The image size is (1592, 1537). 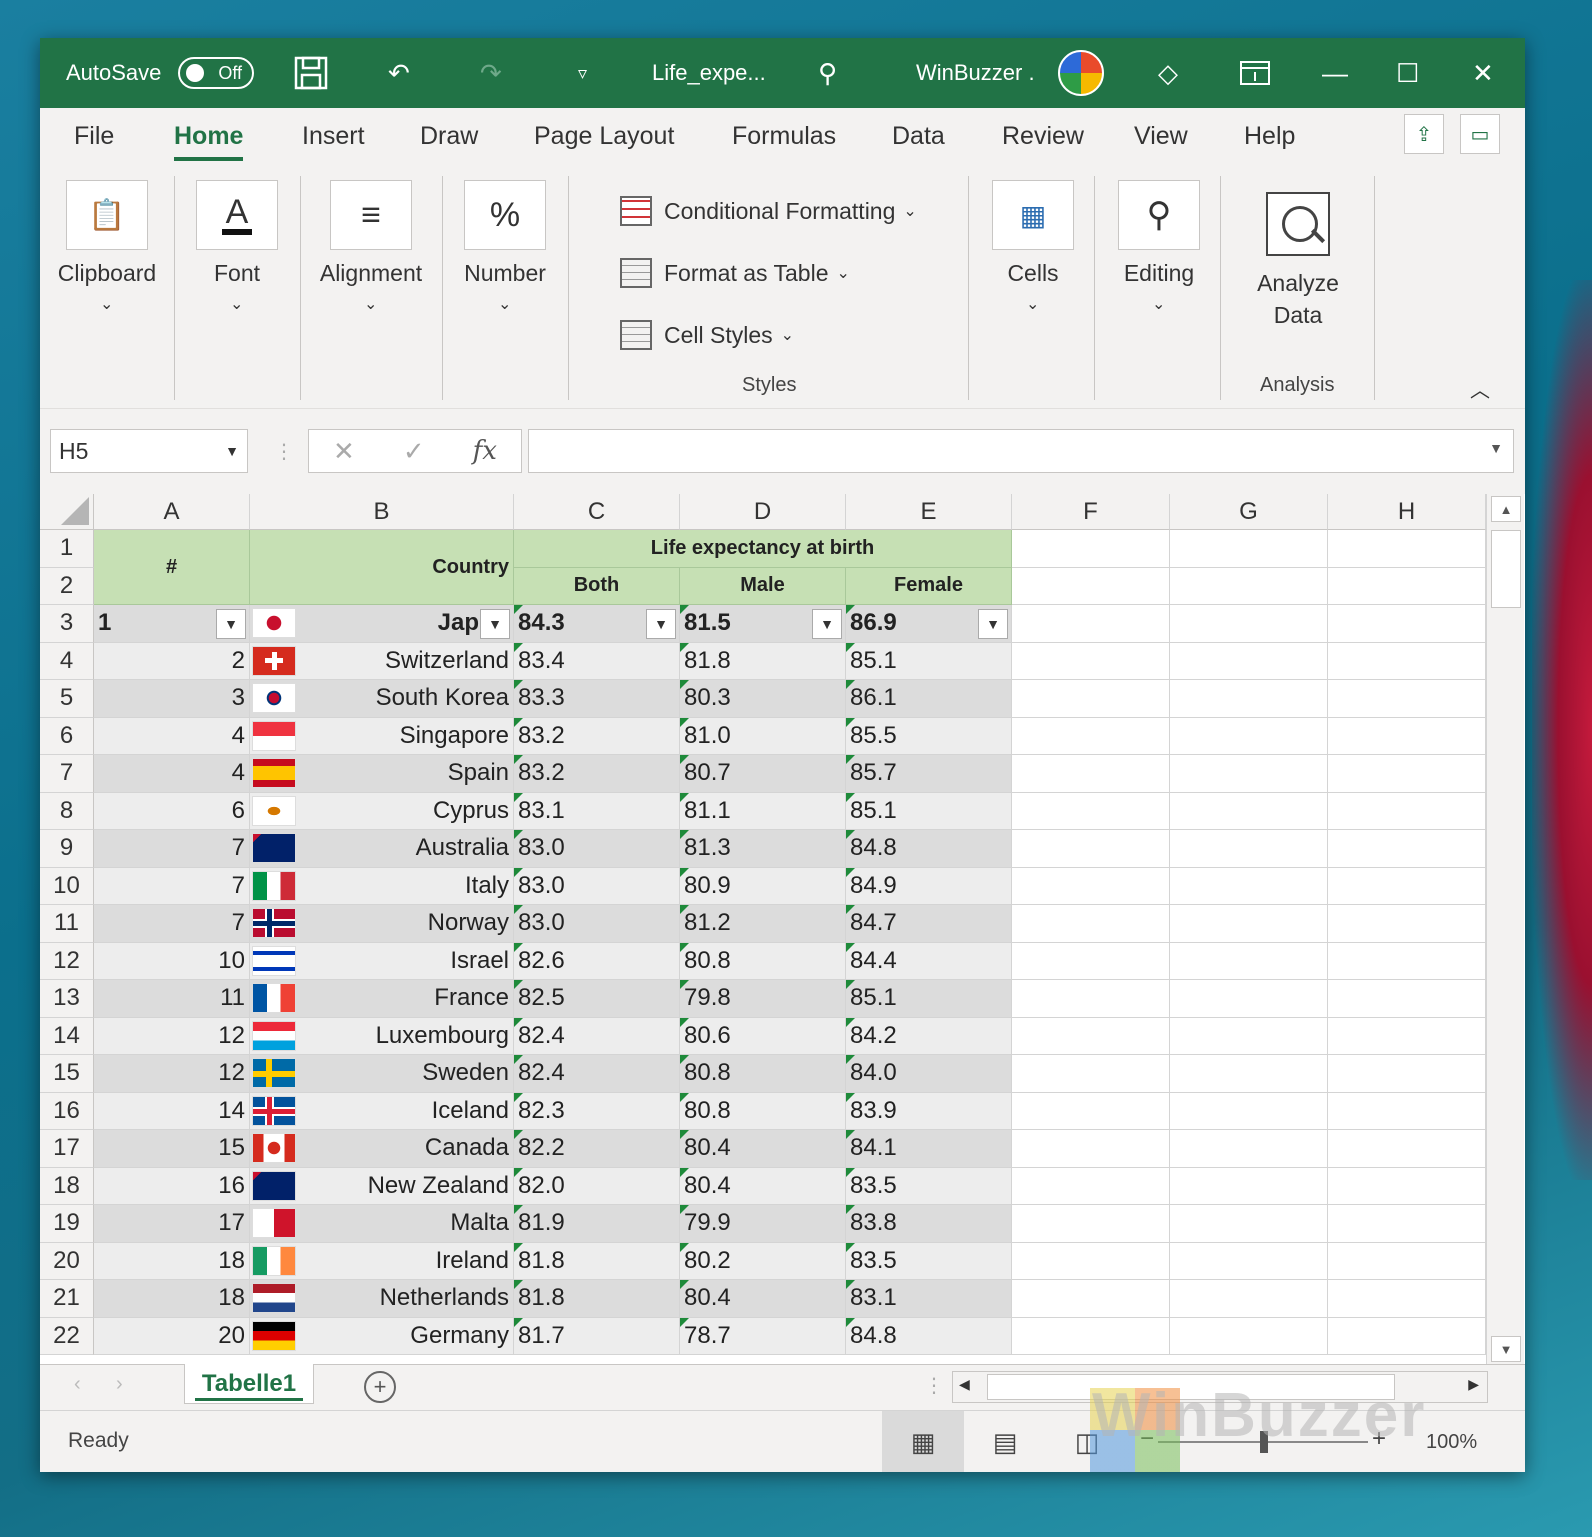 What do you see at coordinates (172, 1111) in the screenshot?
I see `rank-cell: 14` at bounding box center [172, 1111].